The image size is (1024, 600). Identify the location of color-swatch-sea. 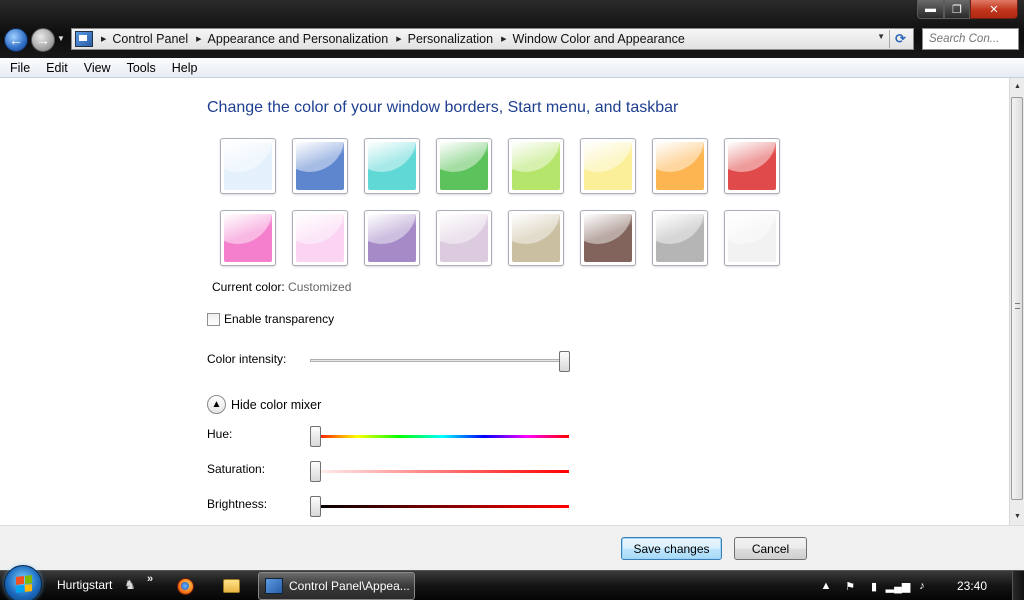
(392, 166).